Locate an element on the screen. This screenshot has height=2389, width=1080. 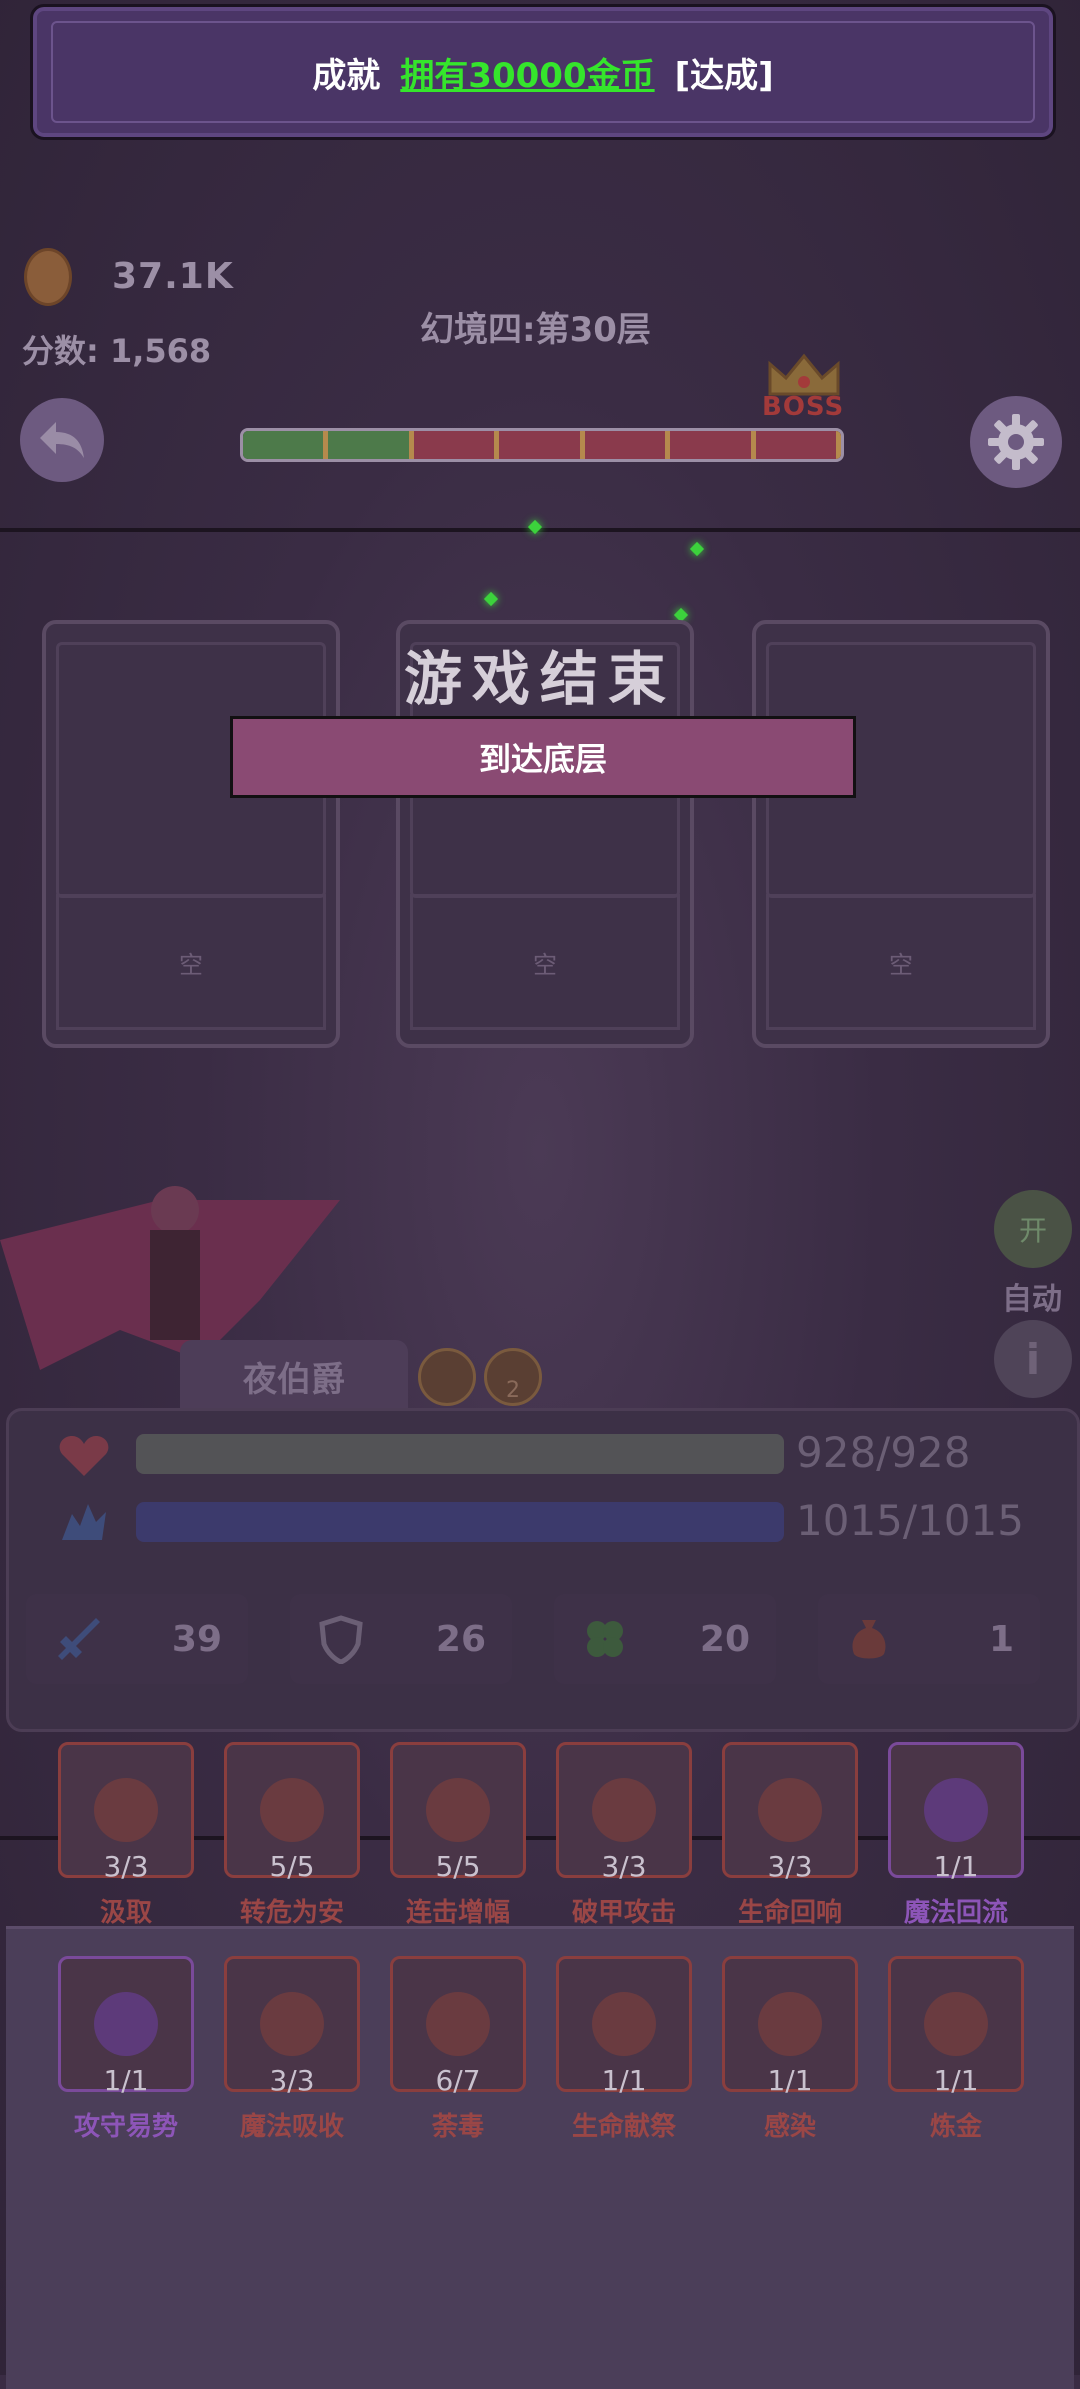
sword-icon is located at coordinates (79, 1639).